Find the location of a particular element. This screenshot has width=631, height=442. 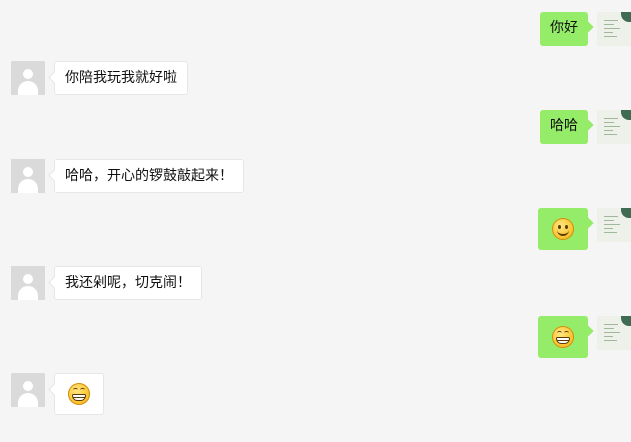

message-row: 哈哈 is located at coordinates (315, 127).